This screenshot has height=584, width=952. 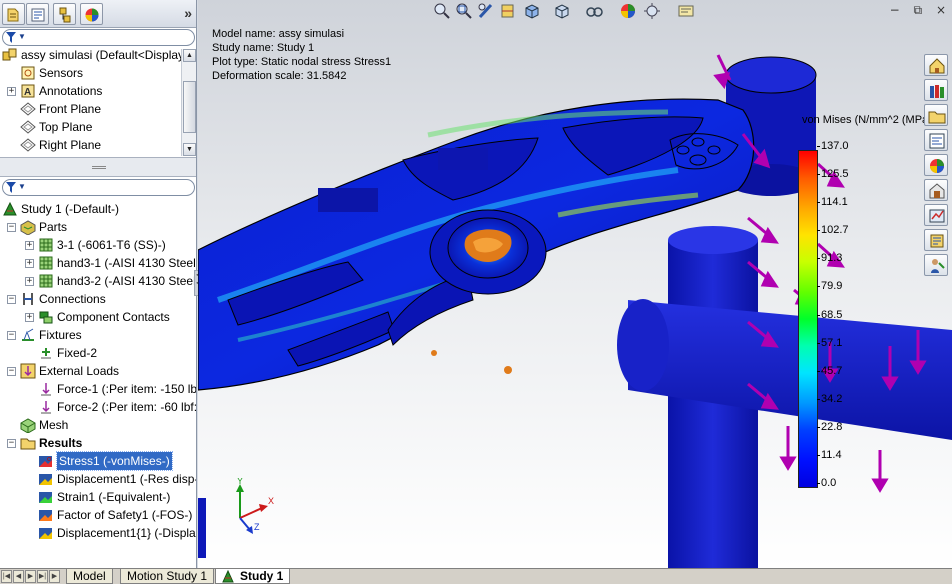 What do you see at coordinates (98, 109) in the screenshot?
I see `tree-item: Front Plane` at bounding box center [98, 109].